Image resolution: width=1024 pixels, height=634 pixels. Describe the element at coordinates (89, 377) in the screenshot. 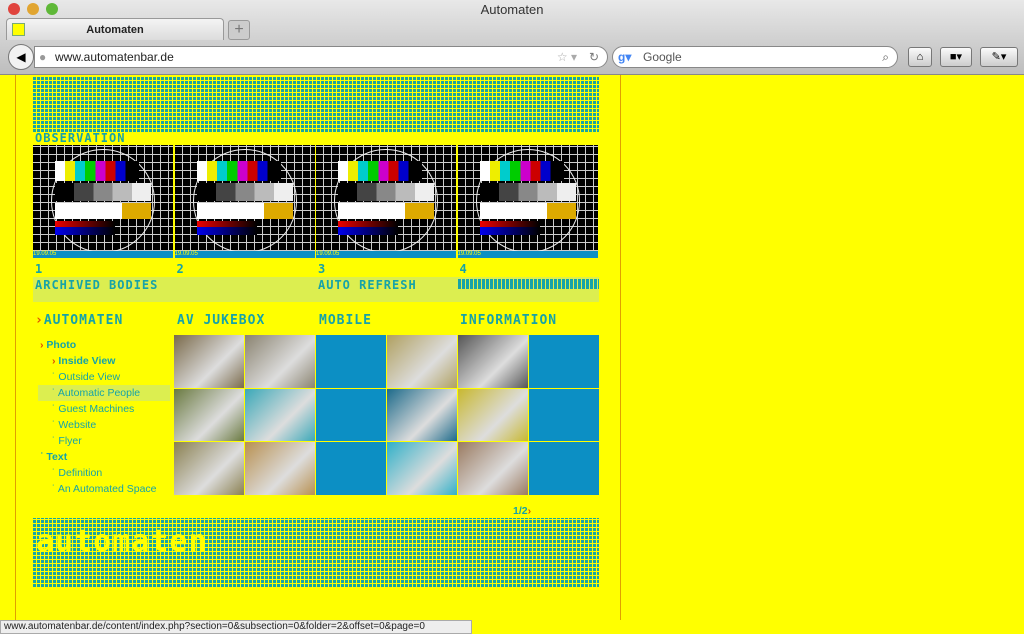

I see `sidebar-item-label: Outside View` at that location.